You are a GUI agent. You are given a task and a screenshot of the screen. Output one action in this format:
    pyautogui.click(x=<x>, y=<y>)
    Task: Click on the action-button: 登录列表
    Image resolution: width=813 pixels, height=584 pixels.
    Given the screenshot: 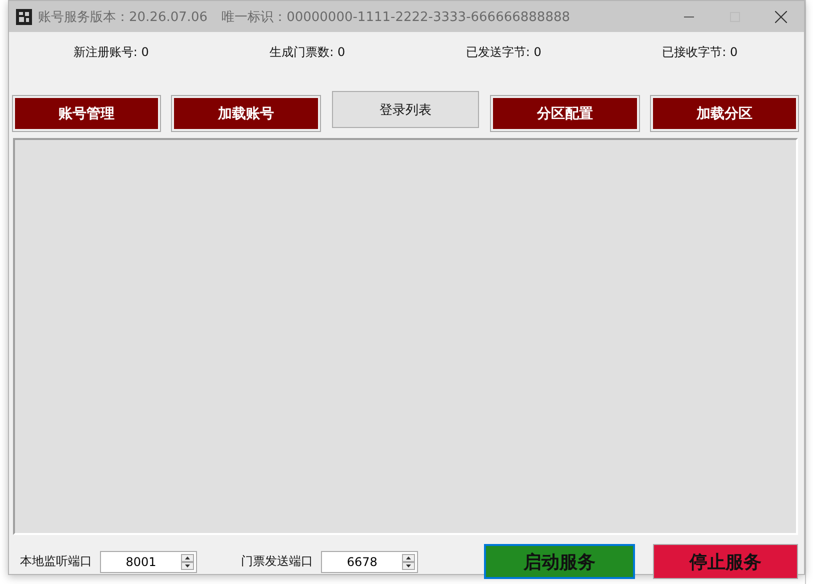 What is the action you would take?
    pyautogui.click(x=406, y=109)
    